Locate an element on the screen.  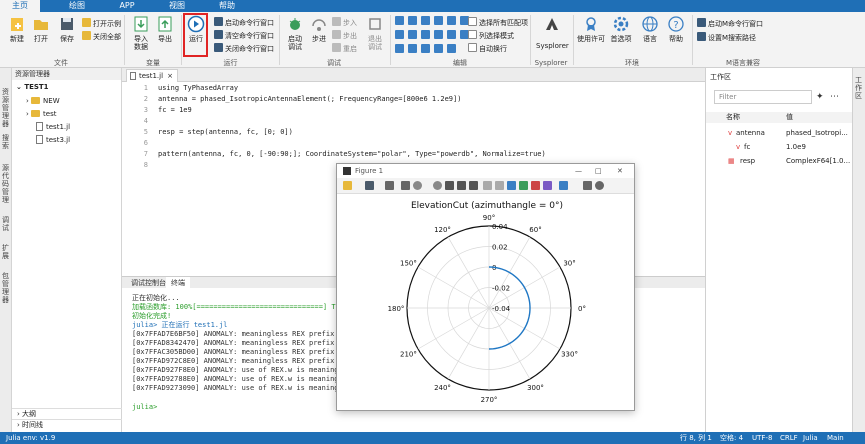
print-icon is located at coordinates (389, 185).